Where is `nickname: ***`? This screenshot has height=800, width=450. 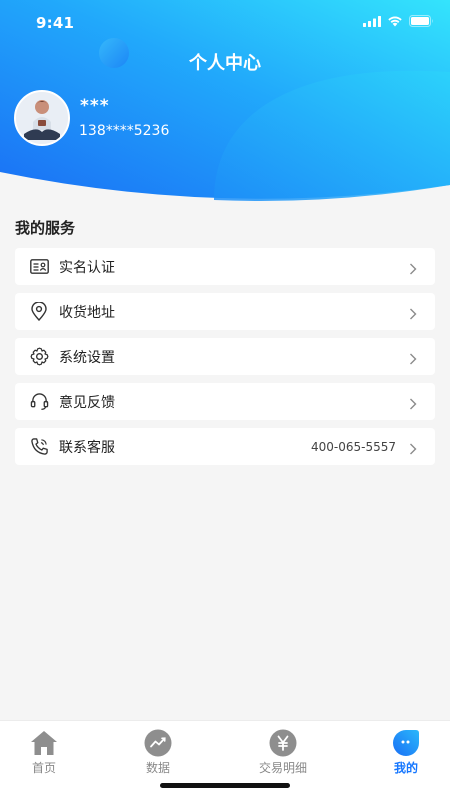 nickname: *** is located at coordinates (95, 106).